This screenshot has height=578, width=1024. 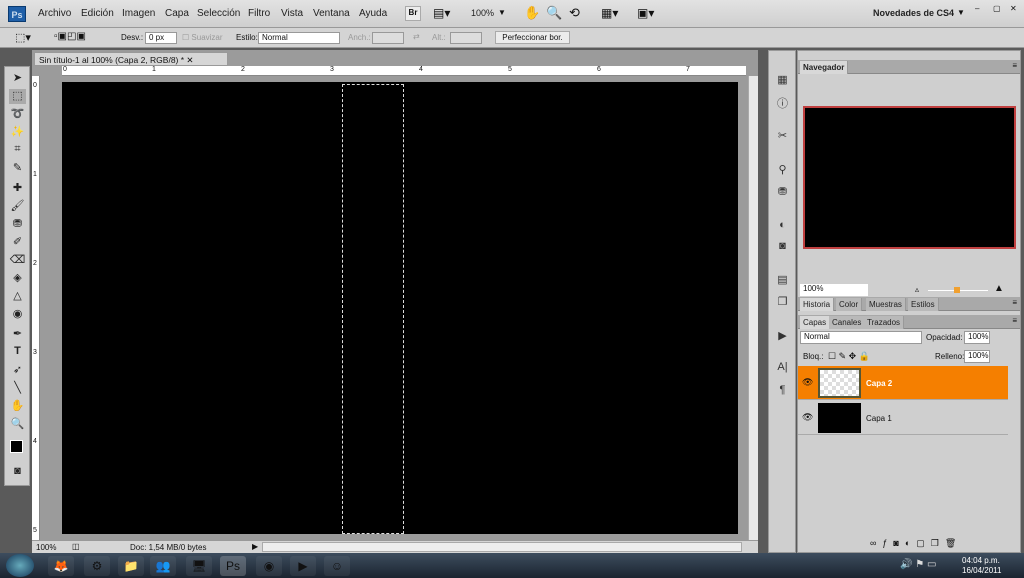 I want to click on actions-icon: ▶, so click(x=782, y=336).